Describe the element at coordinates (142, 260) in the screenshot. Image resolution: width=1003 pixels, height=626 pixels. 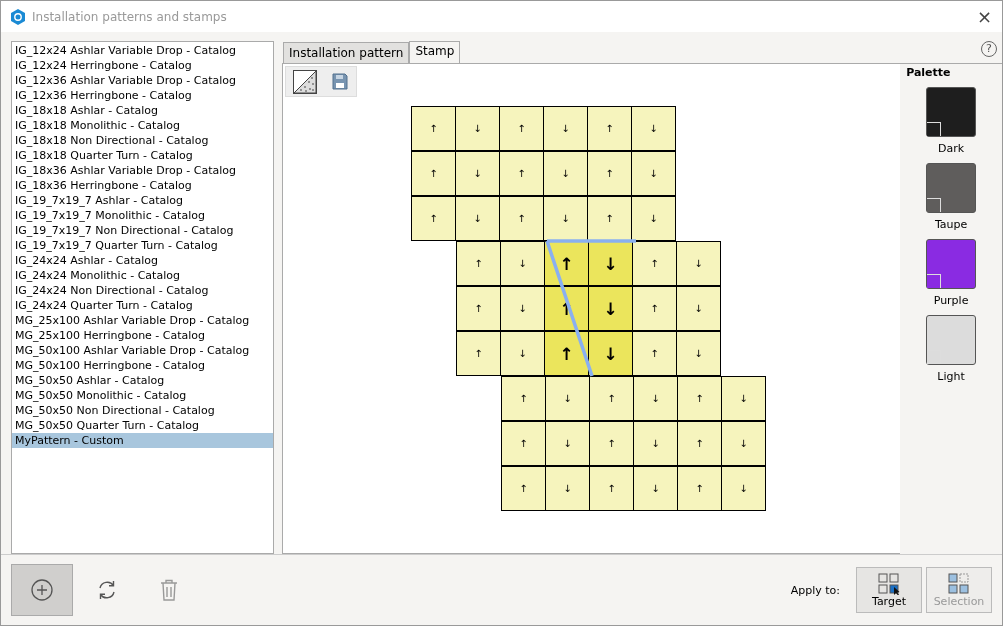
I see `pattern-item: IG_24x24 Ashlar - Catalog` at that location.